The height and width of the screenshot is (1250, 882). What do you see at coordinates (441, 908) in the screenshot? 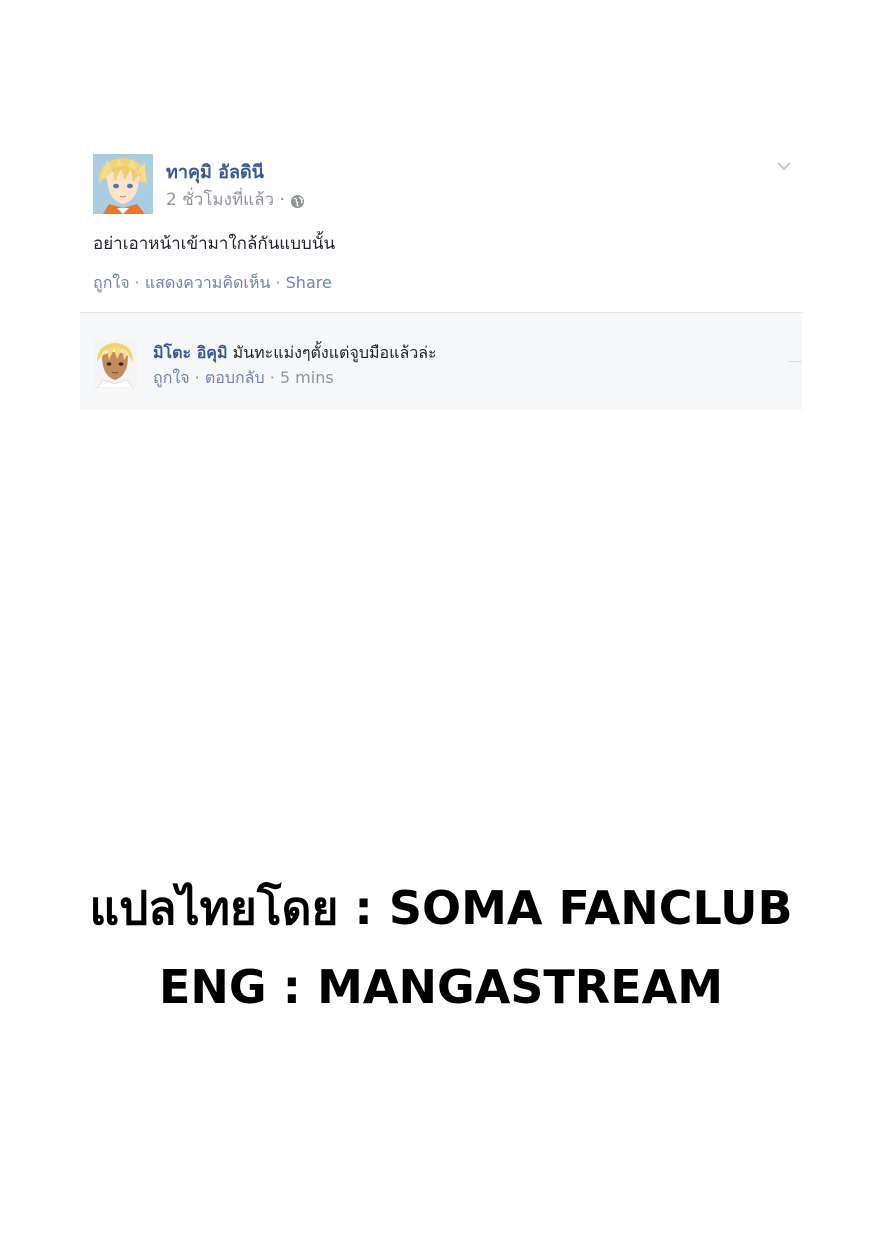
I see `translator-credit: แปลไทยโดย : SOMA FANCLUB` at bounding box center [441, 908].